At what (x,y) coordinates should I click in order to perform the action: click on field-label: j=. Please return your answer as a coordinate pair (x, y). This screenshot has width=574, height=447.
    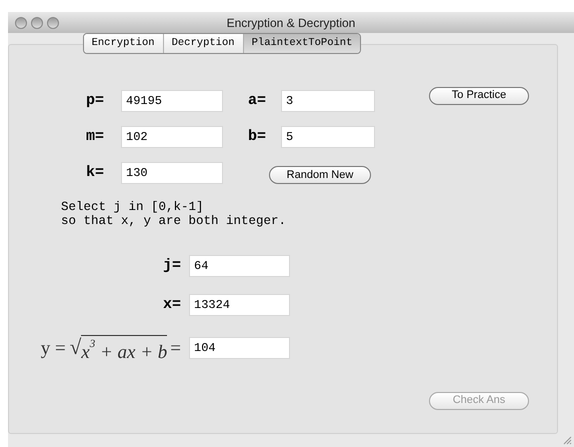
    Looking at the image, I should click on (171, 266).